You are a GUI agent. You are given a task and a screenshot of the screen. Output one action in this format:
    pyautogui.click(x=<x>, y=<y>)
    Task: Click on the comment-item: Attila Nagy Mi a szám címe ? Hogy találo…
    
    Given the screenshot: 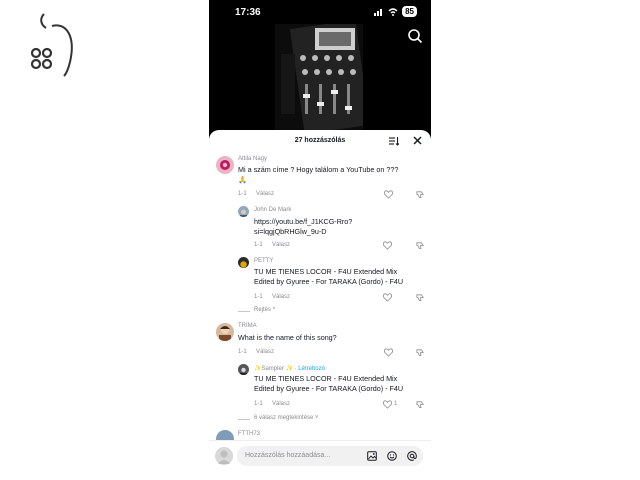 What is the action you would take?
    pyautogui.click(x=321, y=180)
    